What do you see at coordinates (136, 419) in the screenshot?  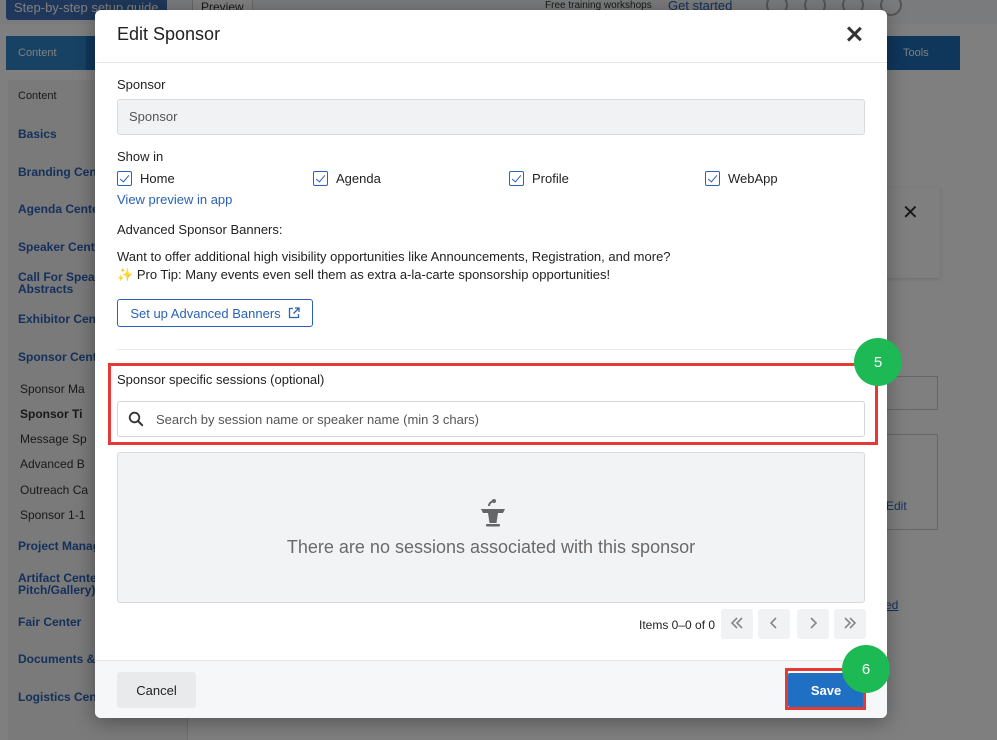 I see `search-icon` at bounding box center [136, 419].